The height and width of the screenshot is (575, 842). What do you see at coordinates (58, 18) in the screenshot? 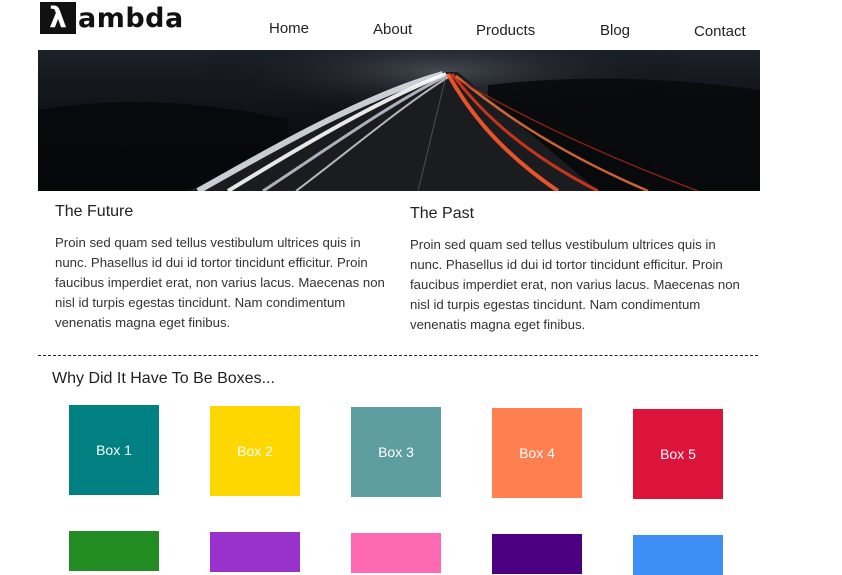
I see `lambda-logo-mark: λ` at bounding box center [58, 18].